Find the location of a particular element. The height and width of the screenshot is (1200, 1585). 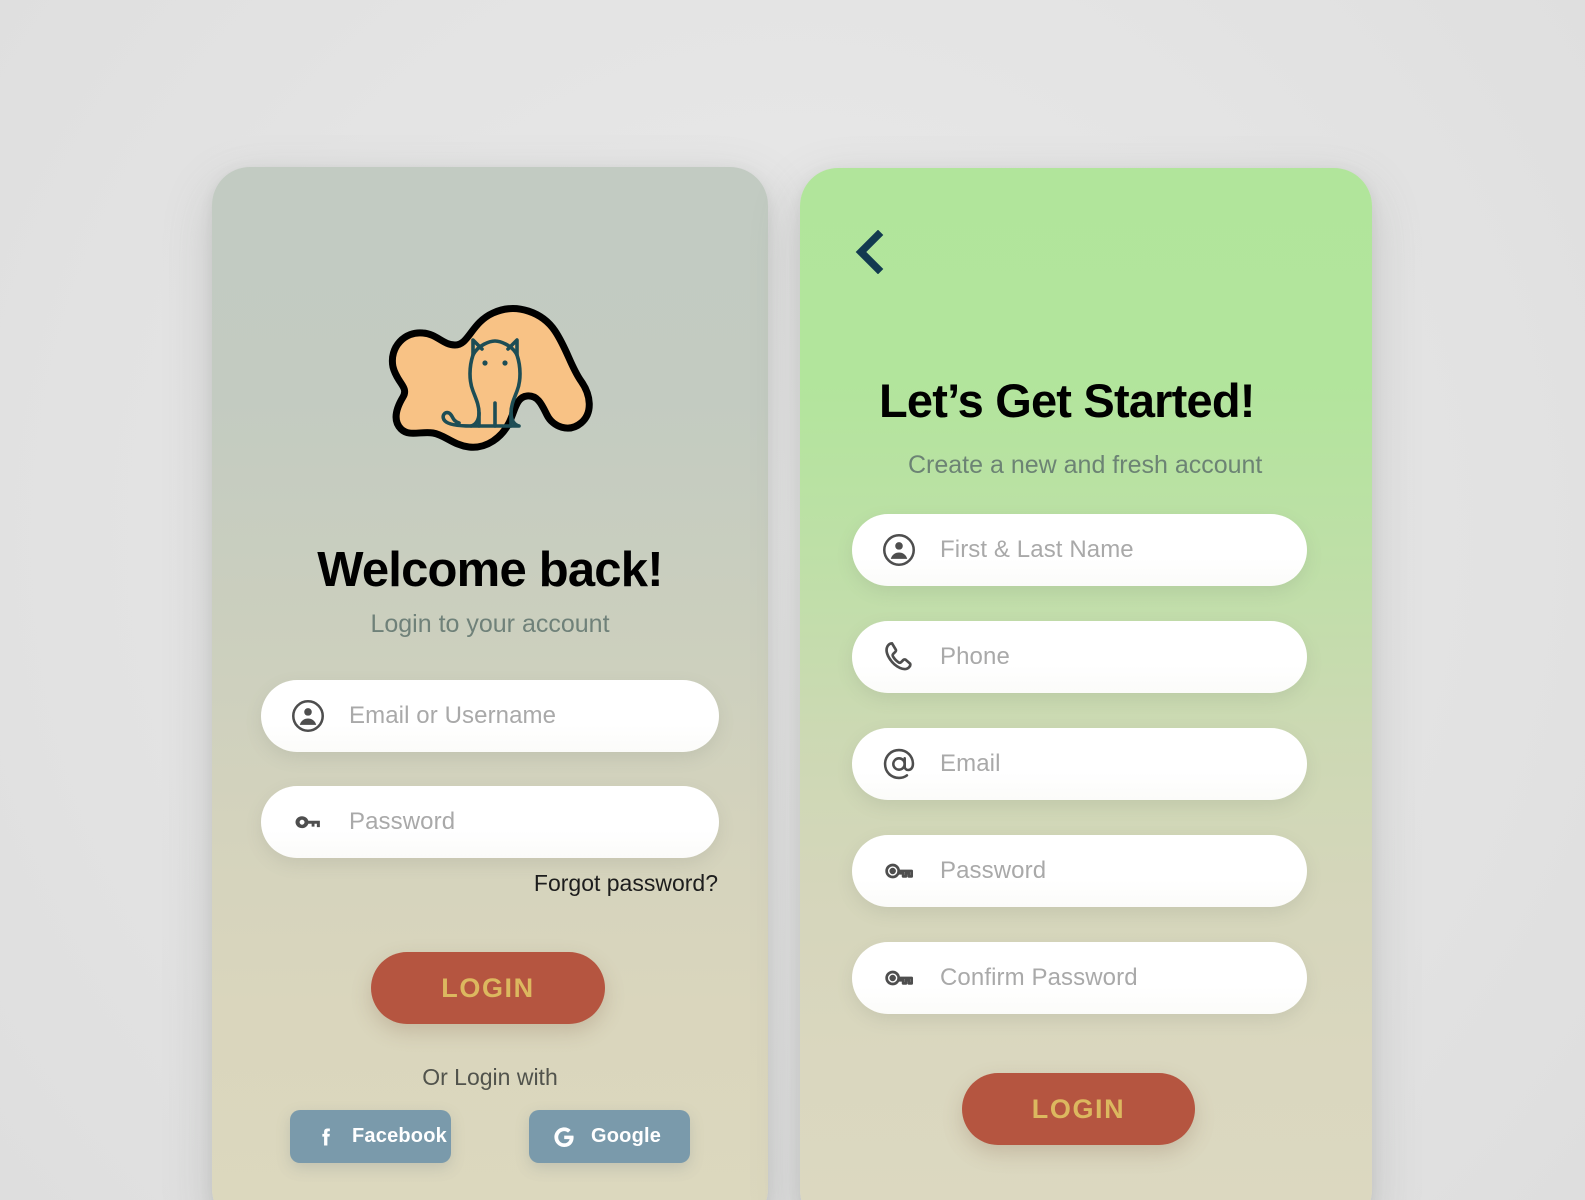

google-icon is located at coordinates (564, 1137).